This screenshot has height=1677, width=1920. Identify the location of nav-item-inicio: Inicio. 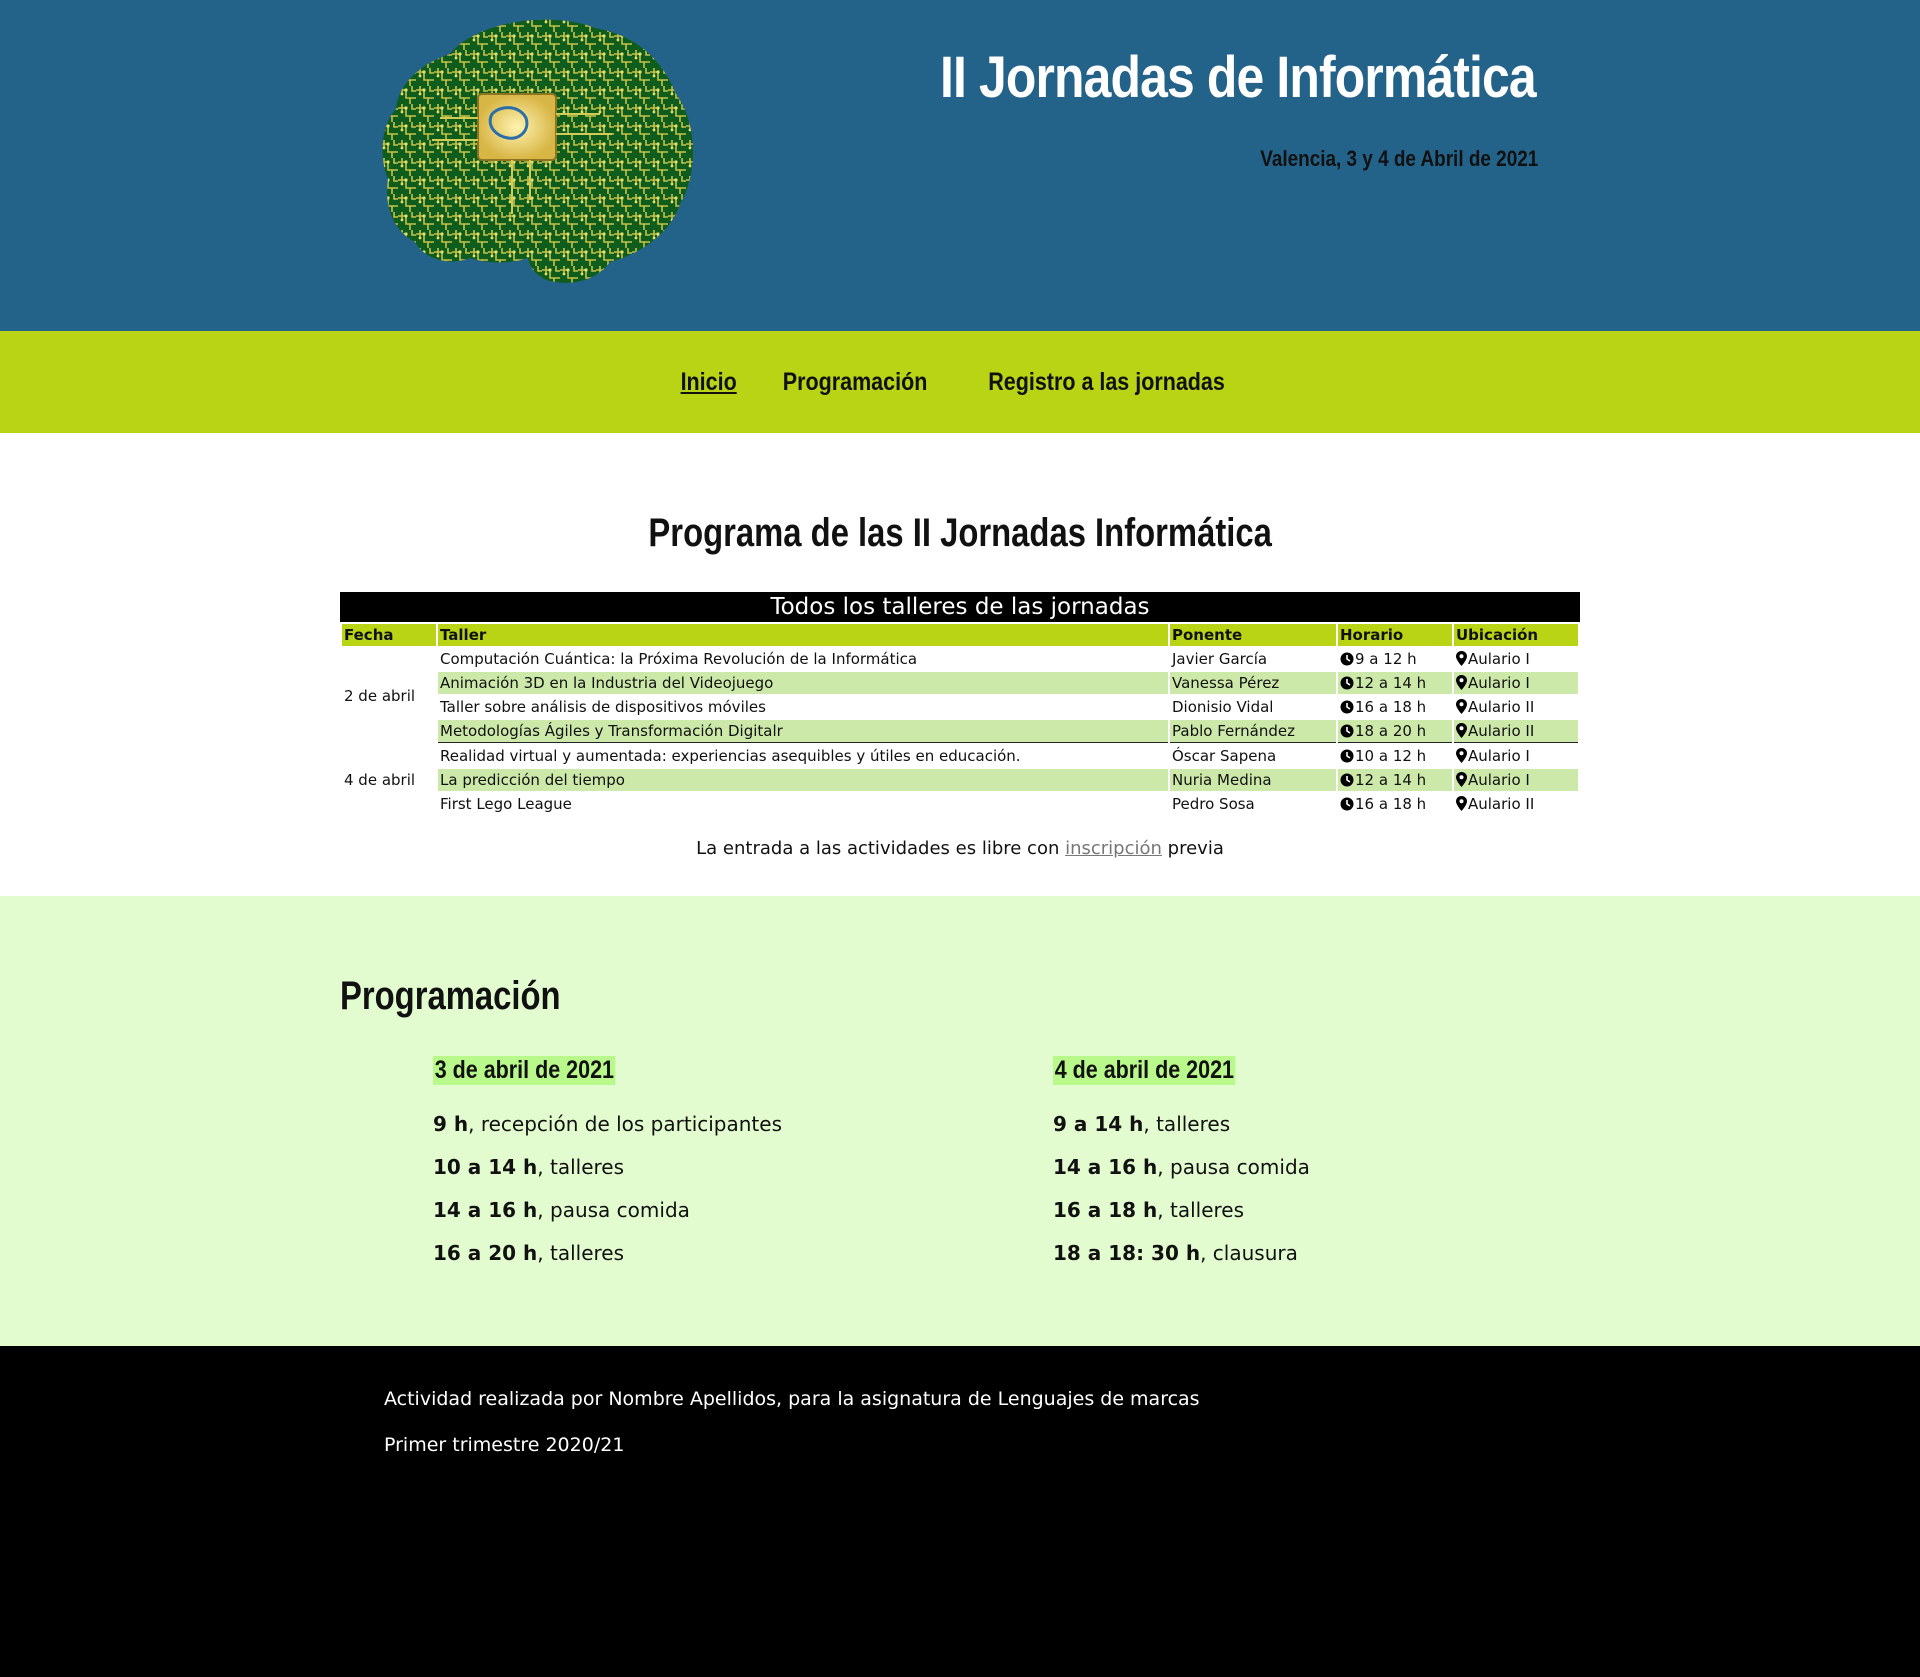
(708, 382).